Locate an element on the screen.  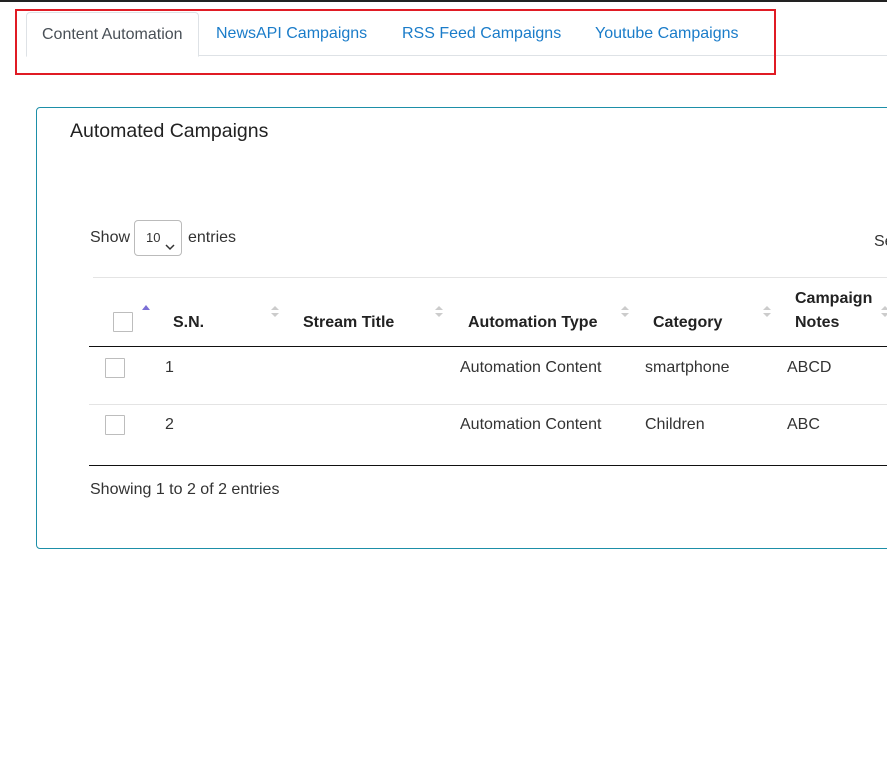
entries-per-page-select: 10 is located at coordinates (158, 238).